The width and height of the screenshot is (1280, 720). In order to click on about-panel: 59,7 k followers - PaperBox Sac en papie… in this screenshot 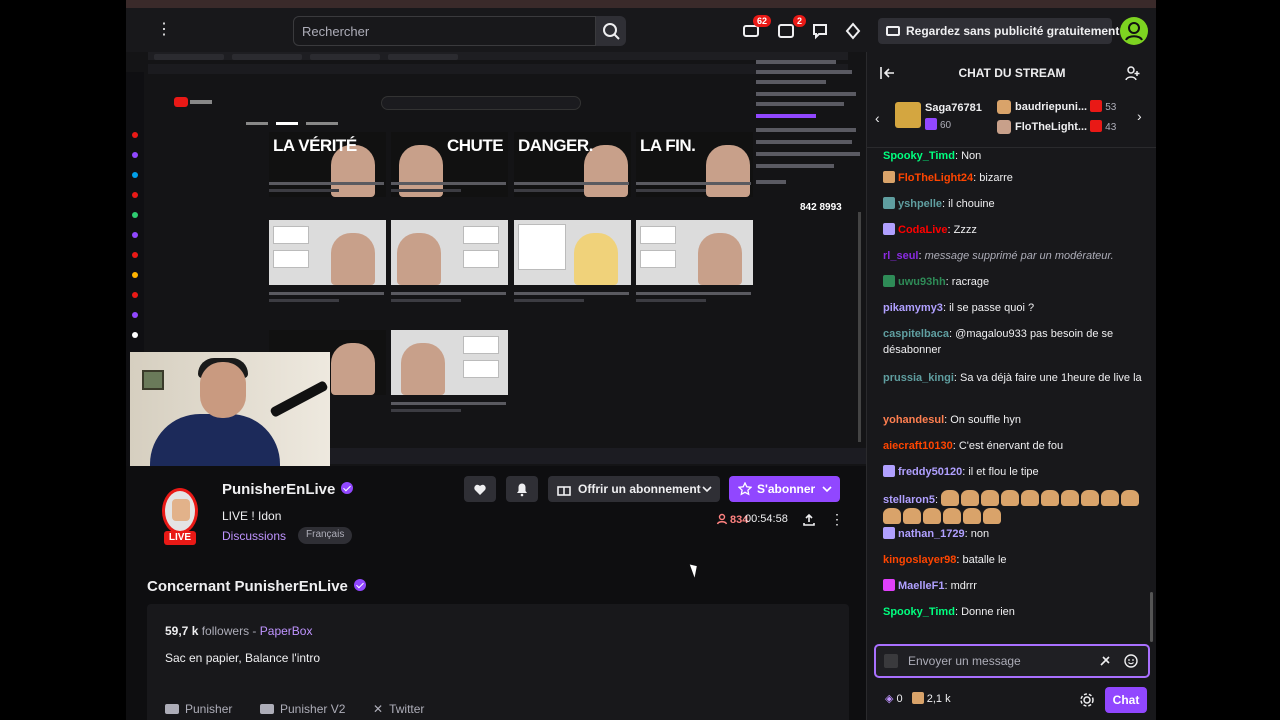, I will do `click(498, 662)`.